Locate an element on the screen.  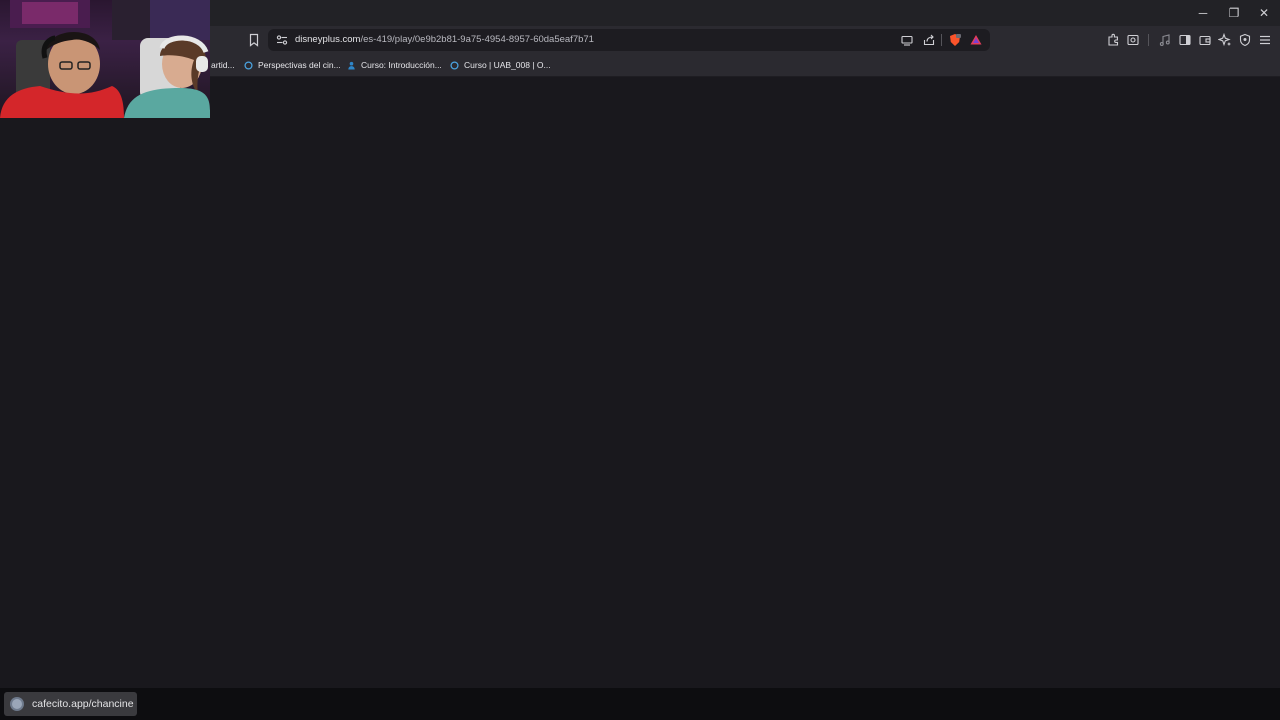
sidebar-icon is located at coordinates (1185, 40).